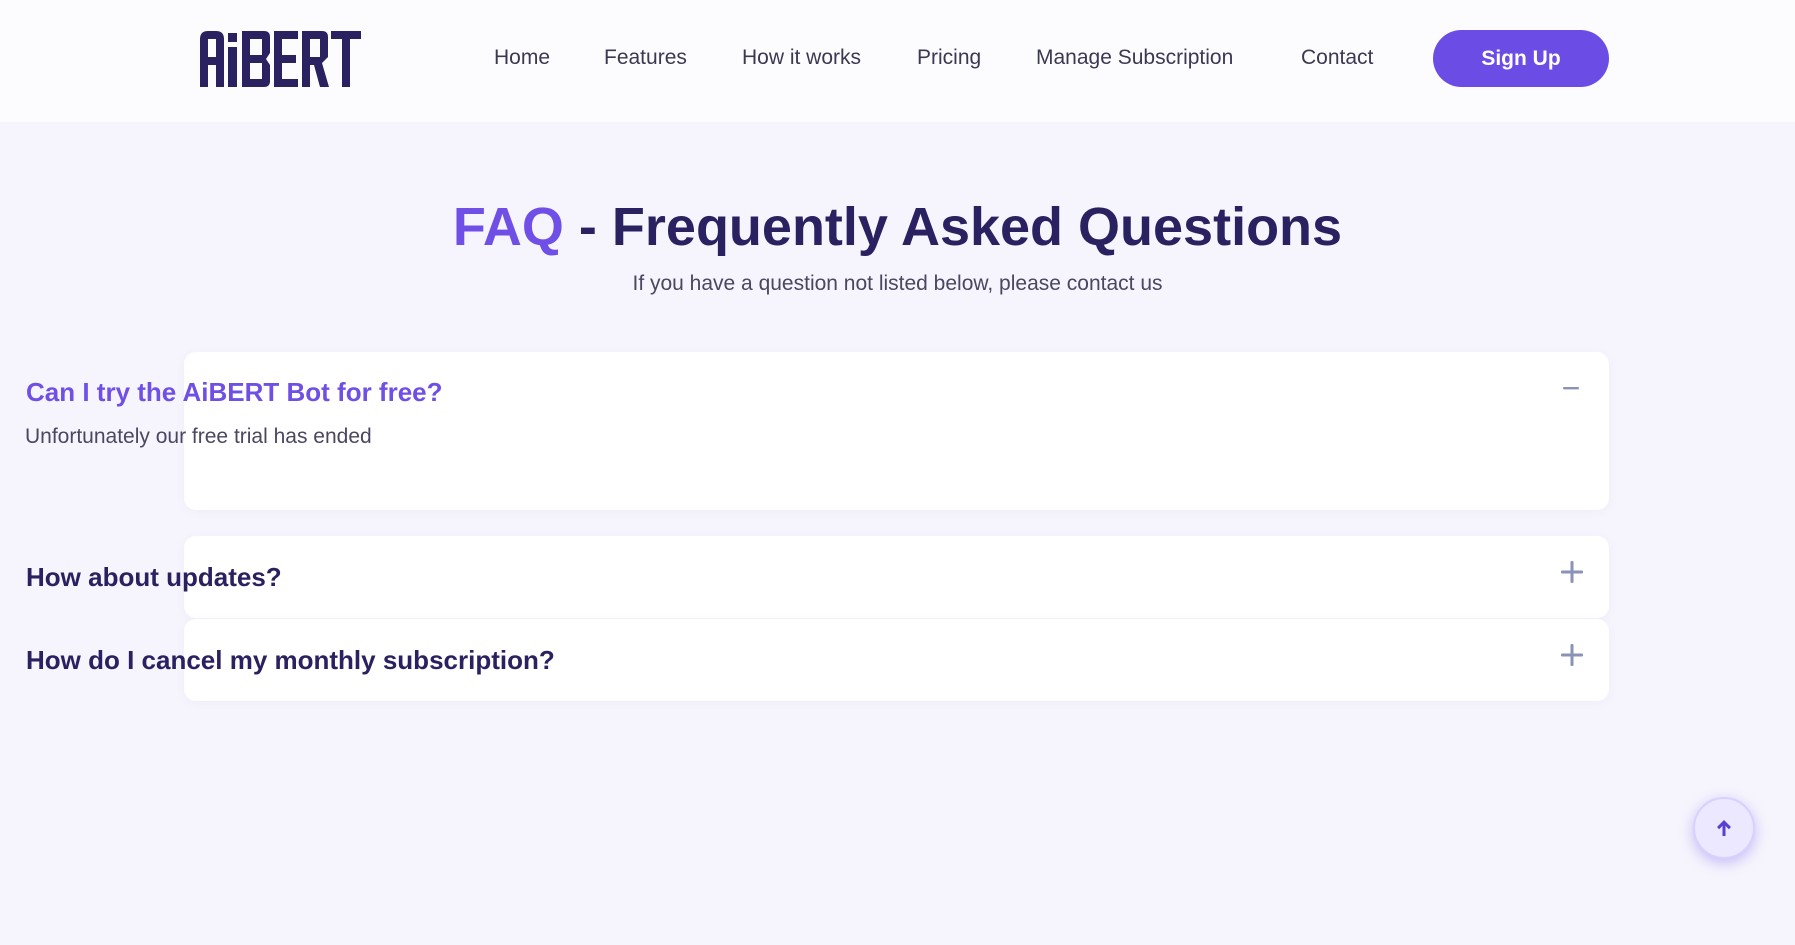 This screenshot has height=945, width=1795. What do you see at coordinates (1134, 58) in the screenshot?
I see `nav-manage-subscription: Manage Subscription` at bounding box center [1134, 58].